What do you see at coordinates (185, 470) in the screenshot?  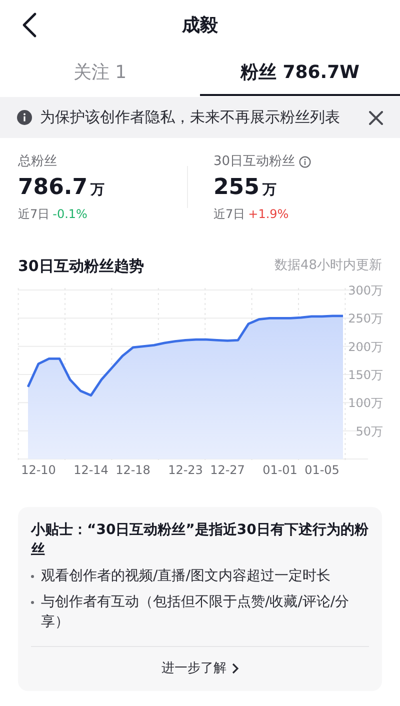 I see `axis-label: 12-23` at bounding box center [185, 470].